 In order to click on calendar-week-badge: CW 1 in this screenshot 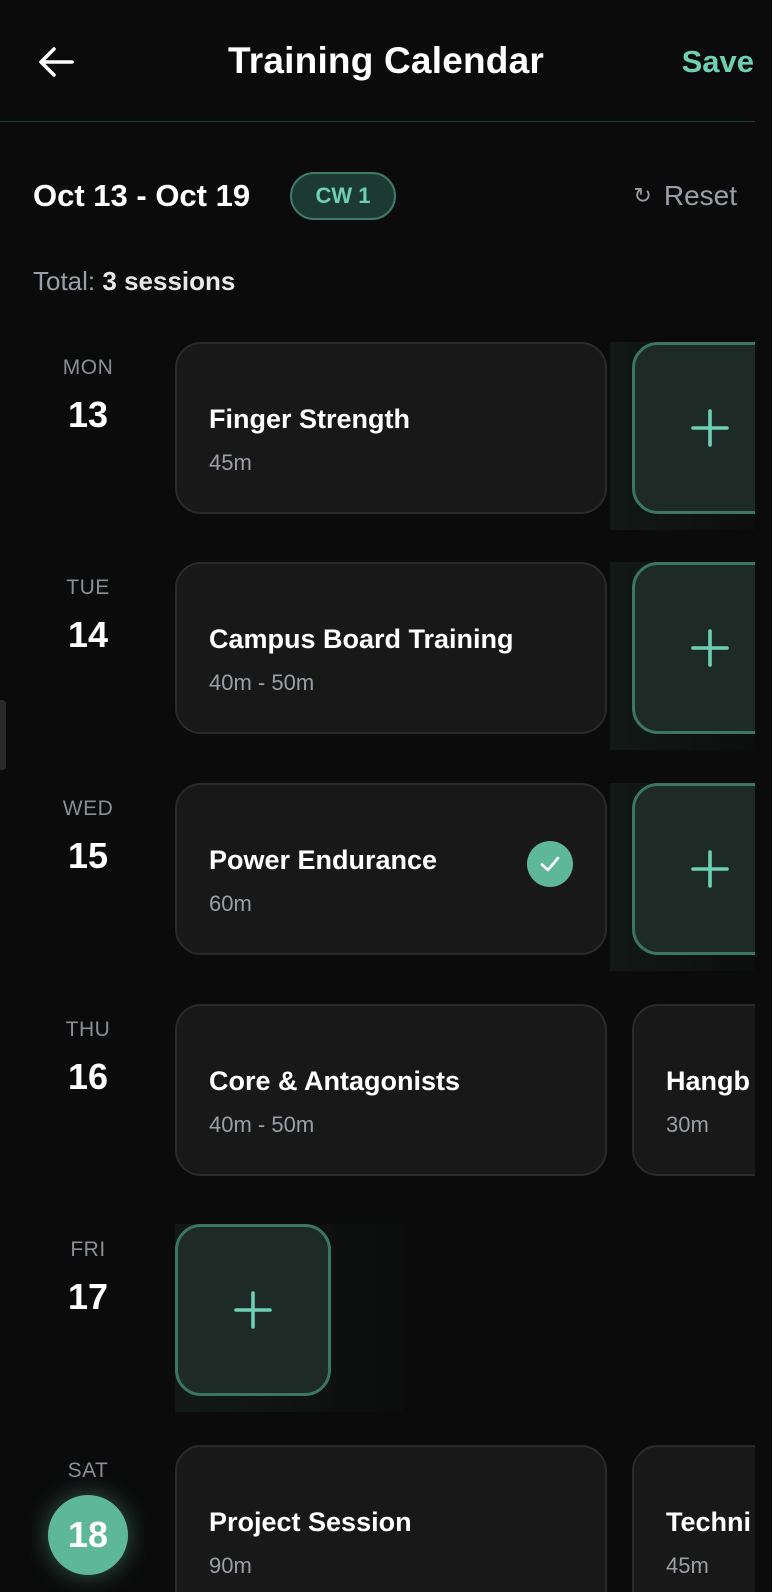, I will do `click(343, 196)`.